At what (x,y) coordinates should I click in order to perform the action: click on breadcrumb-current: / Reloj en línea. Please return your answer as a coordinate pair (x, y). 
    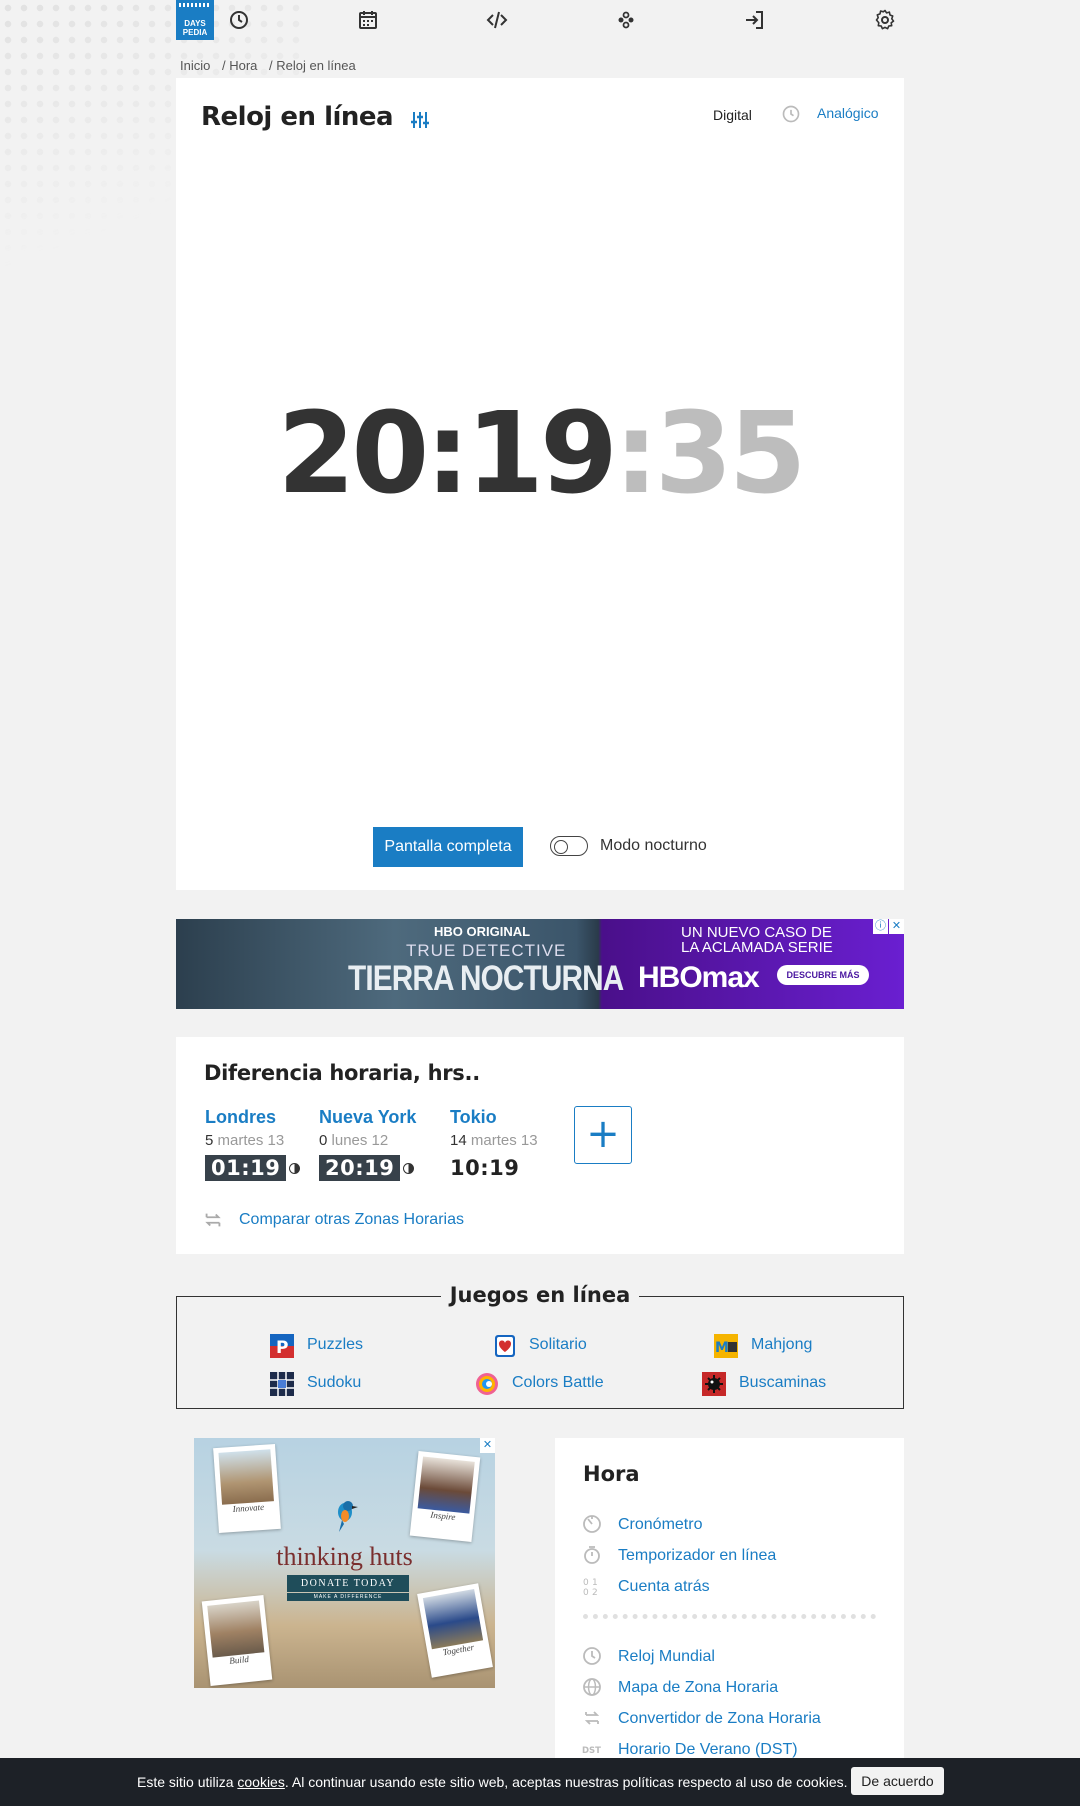
    Looking at the image, I should click on (312, 65).